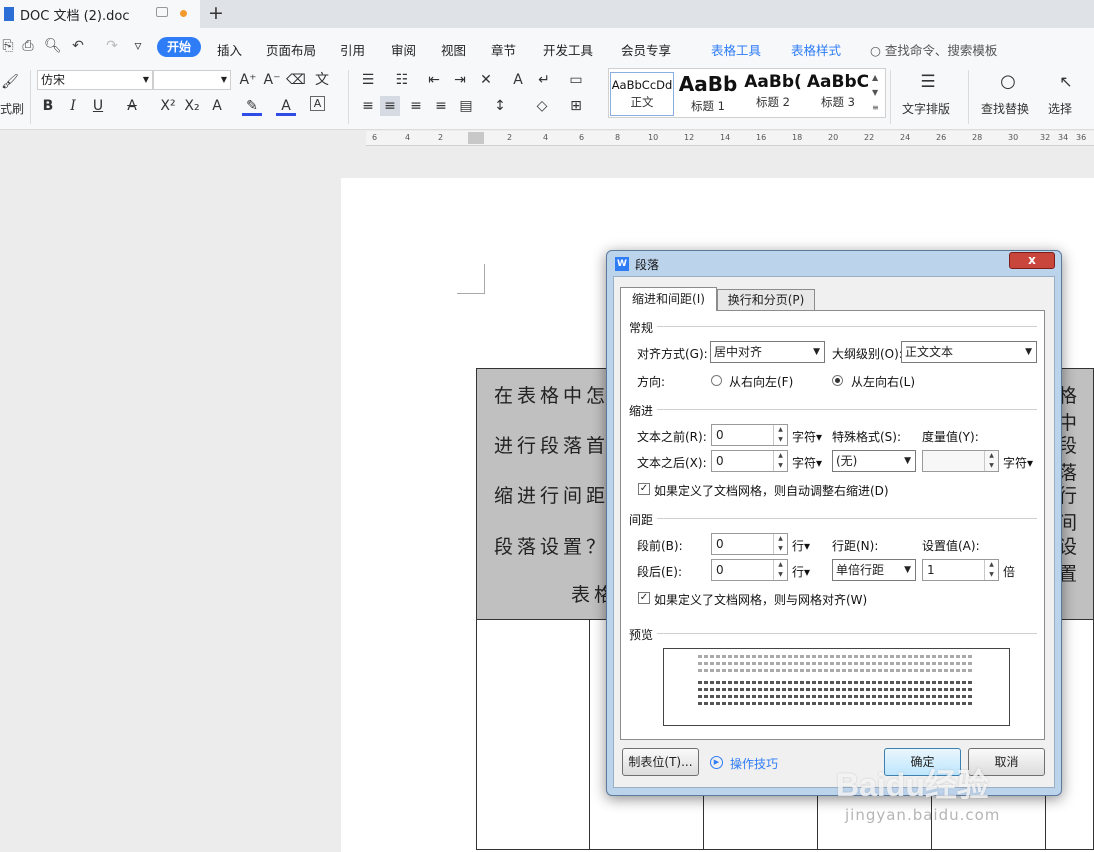  I want to click on phonetic-icon: 文, so click(322, 80).